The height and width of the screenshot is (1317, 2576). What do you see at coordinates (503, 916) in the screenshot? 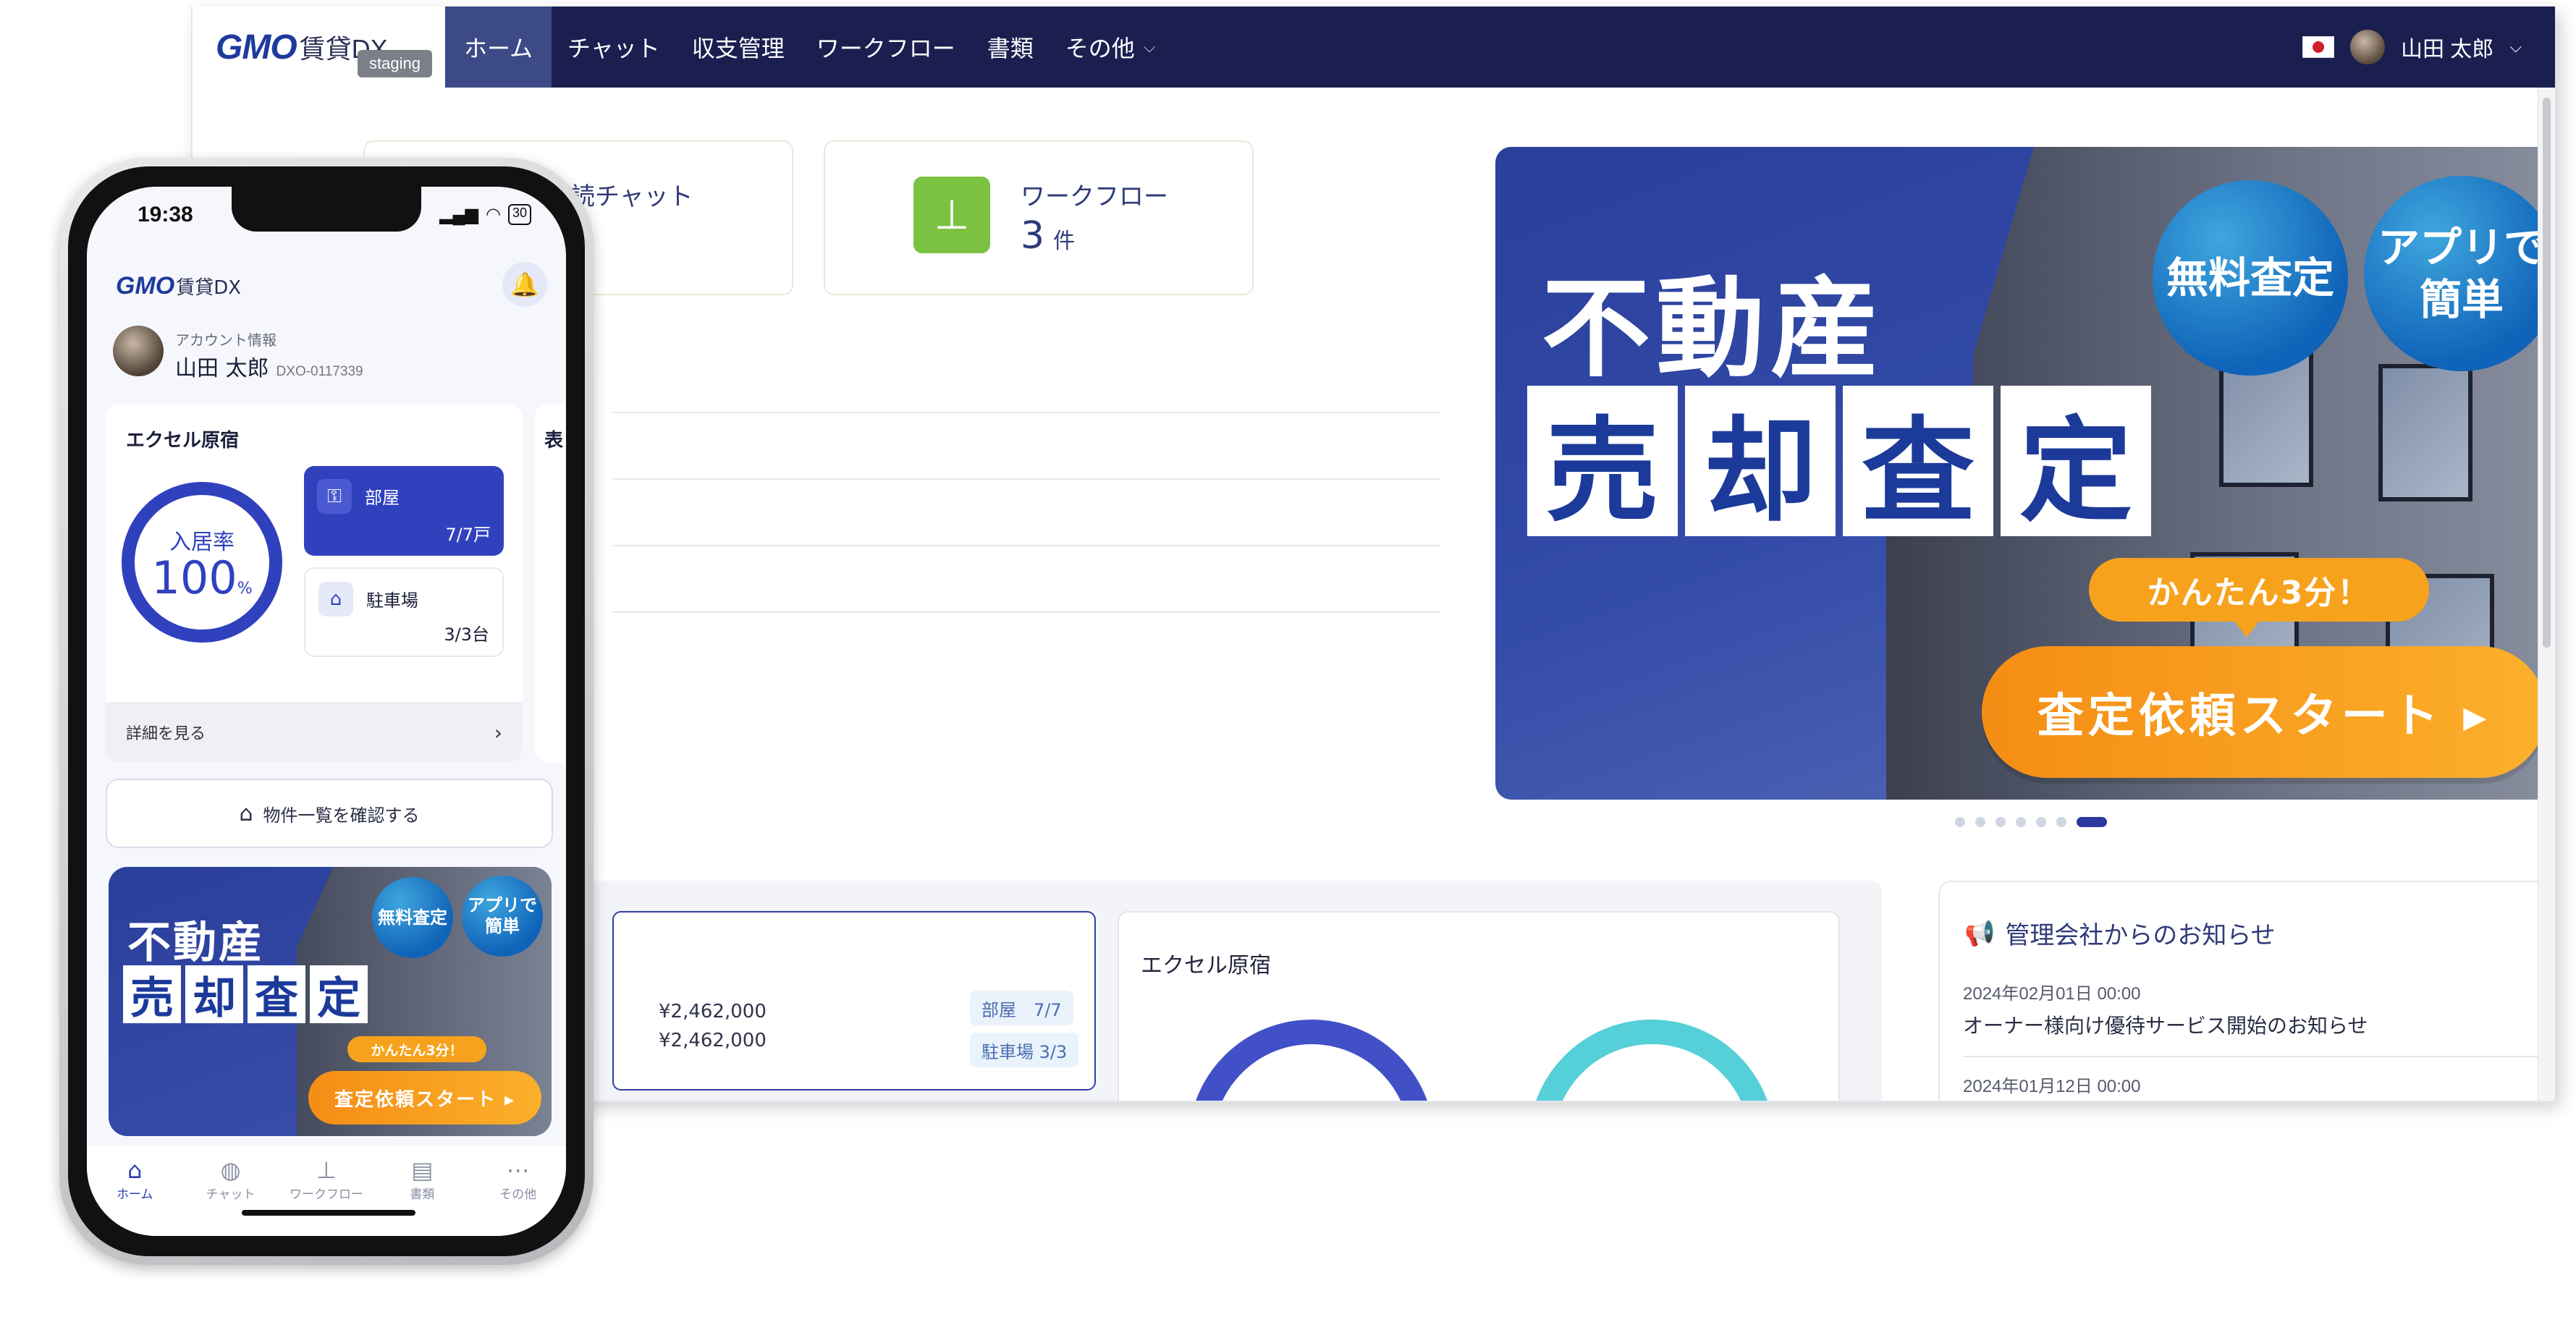
I see `phone-banner-badge-app: アプリで簡単` at bounding box center [503, 916].